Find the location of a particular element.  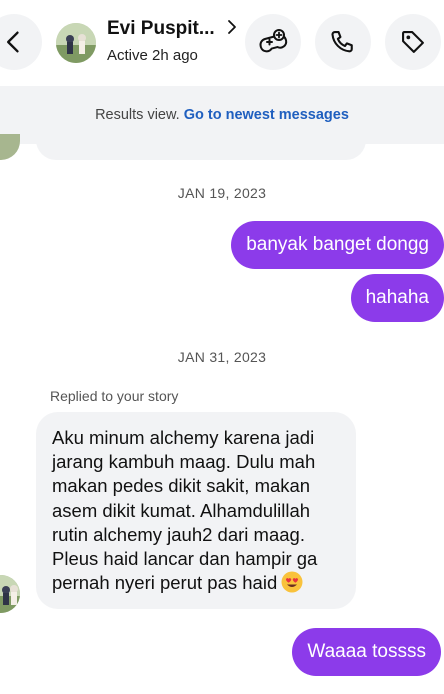

tag-button is located at coordinates (413, 42).